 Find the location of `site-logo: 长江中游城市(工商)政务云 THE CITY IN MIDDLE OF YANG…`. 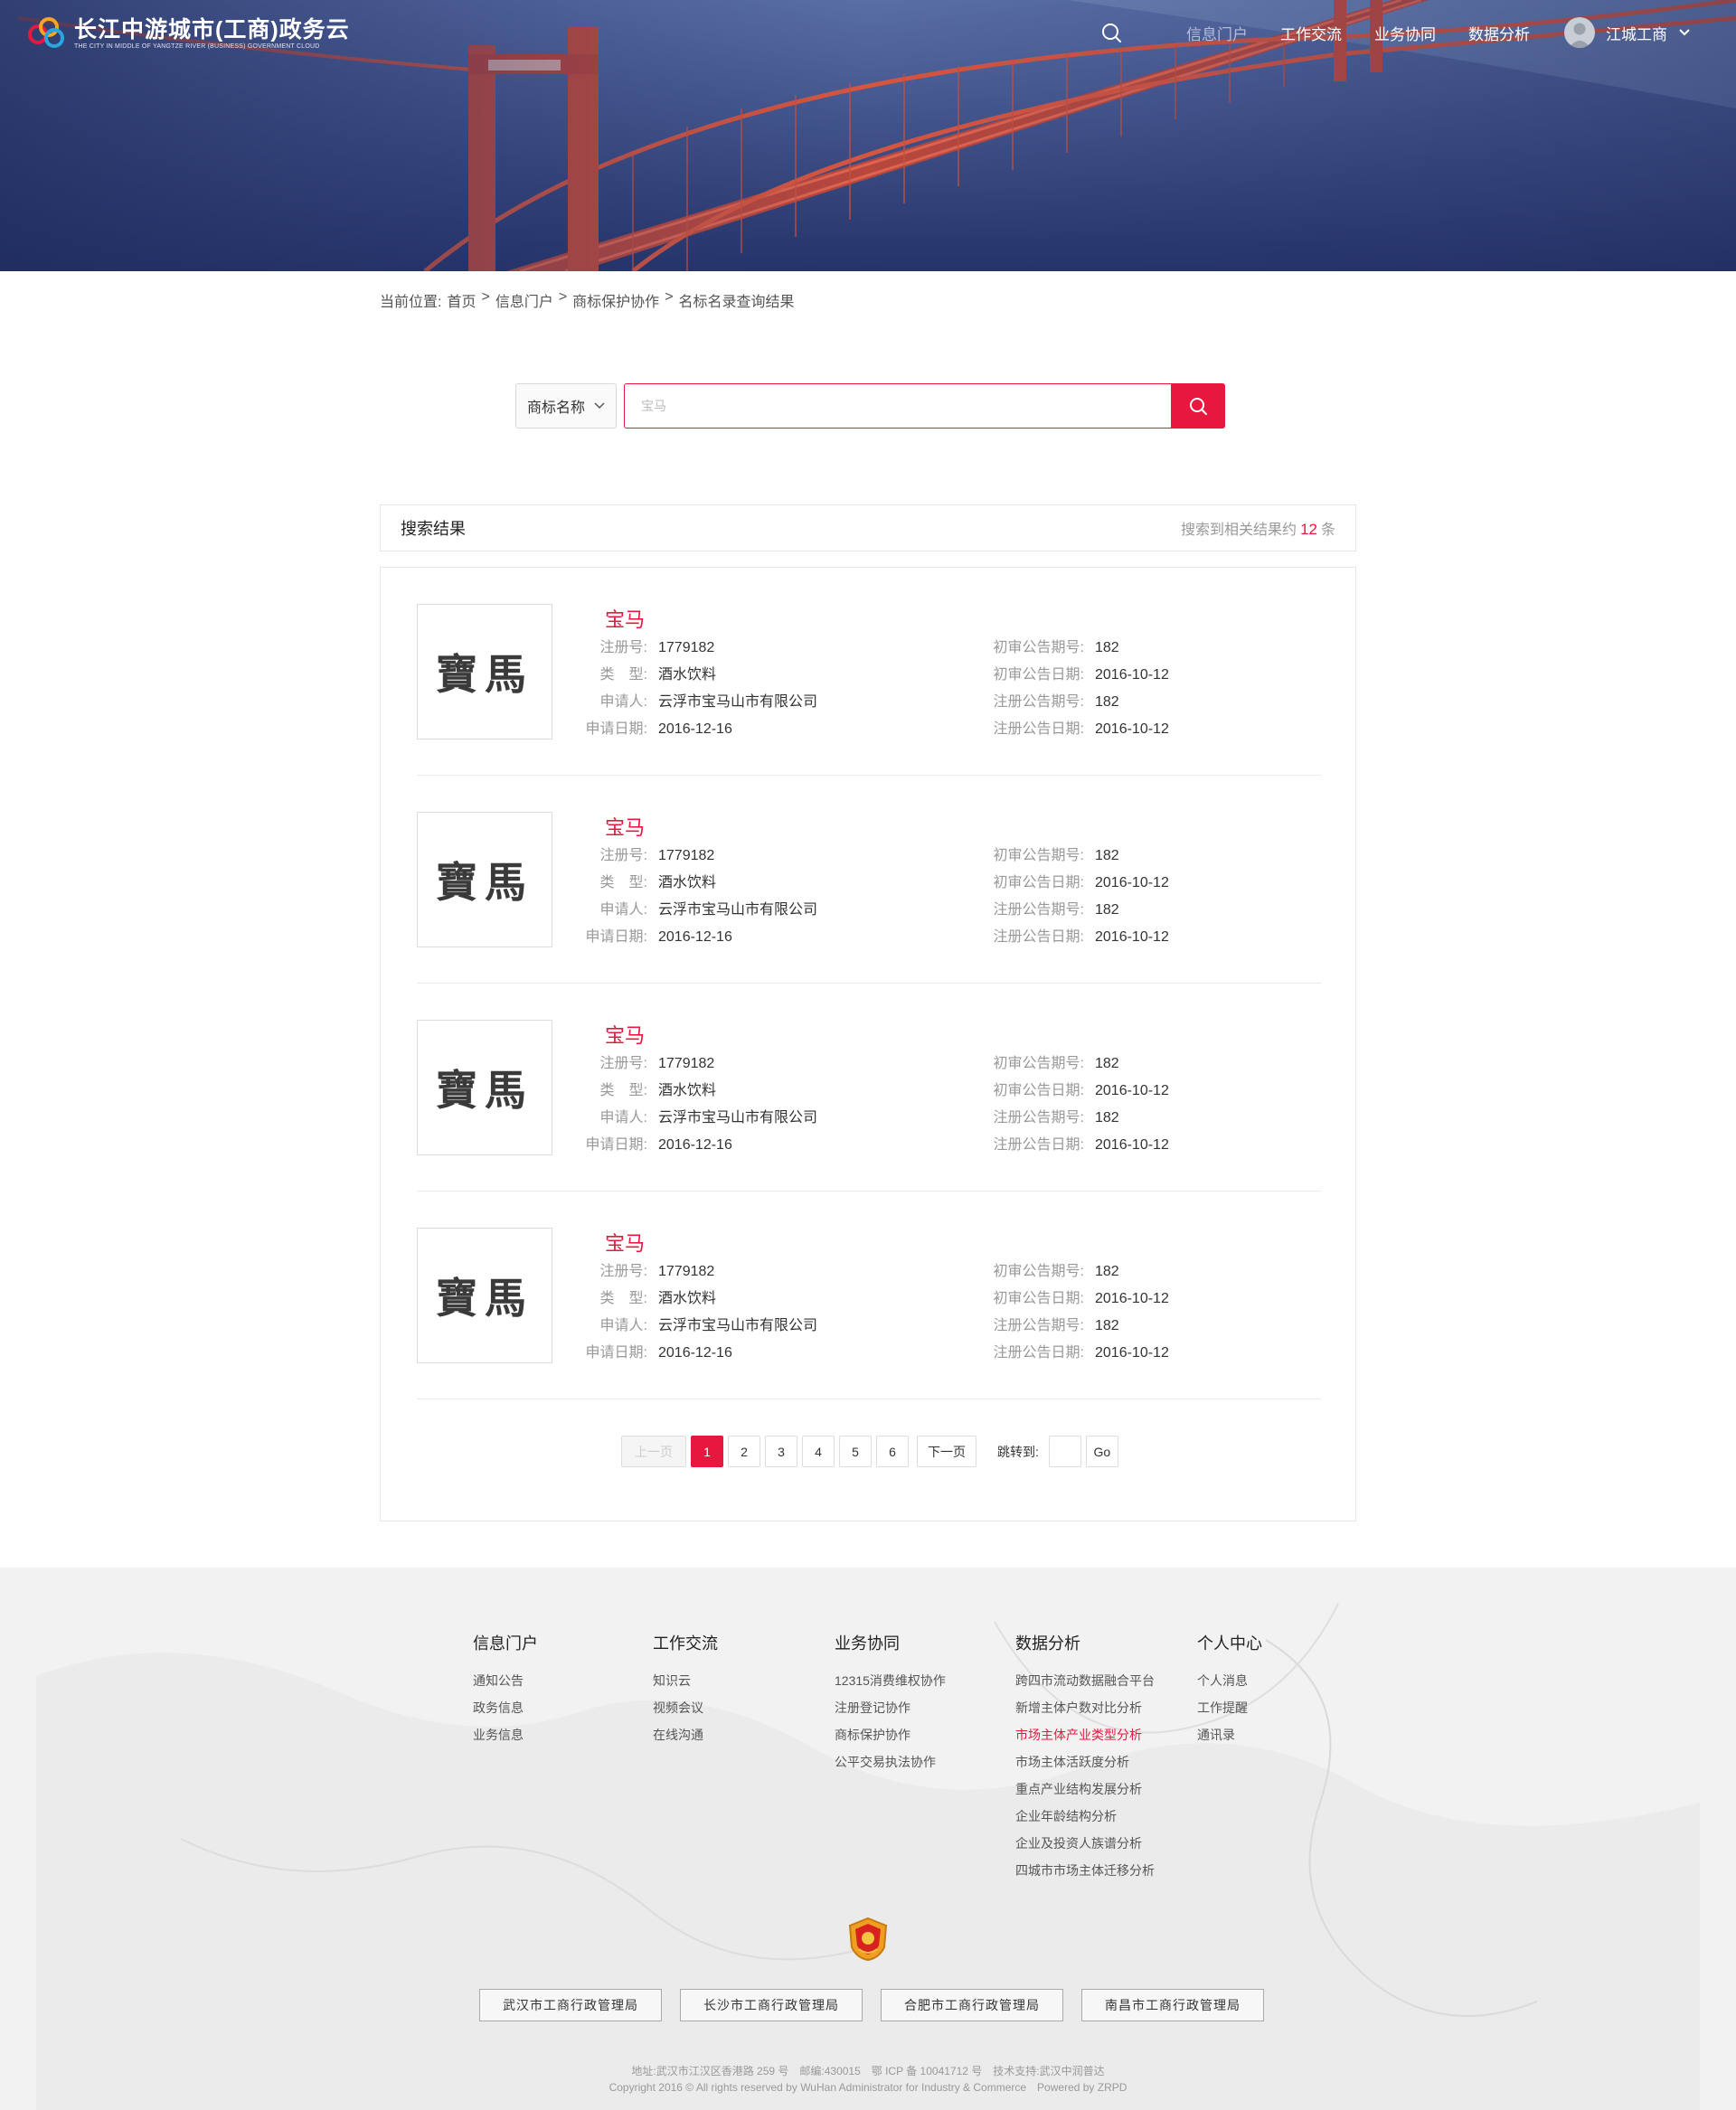

site-logo: 长江中游城市(工商)政务云 THE CITY IN MIDDLE OF YANG… is located at coordinates (189, 33).